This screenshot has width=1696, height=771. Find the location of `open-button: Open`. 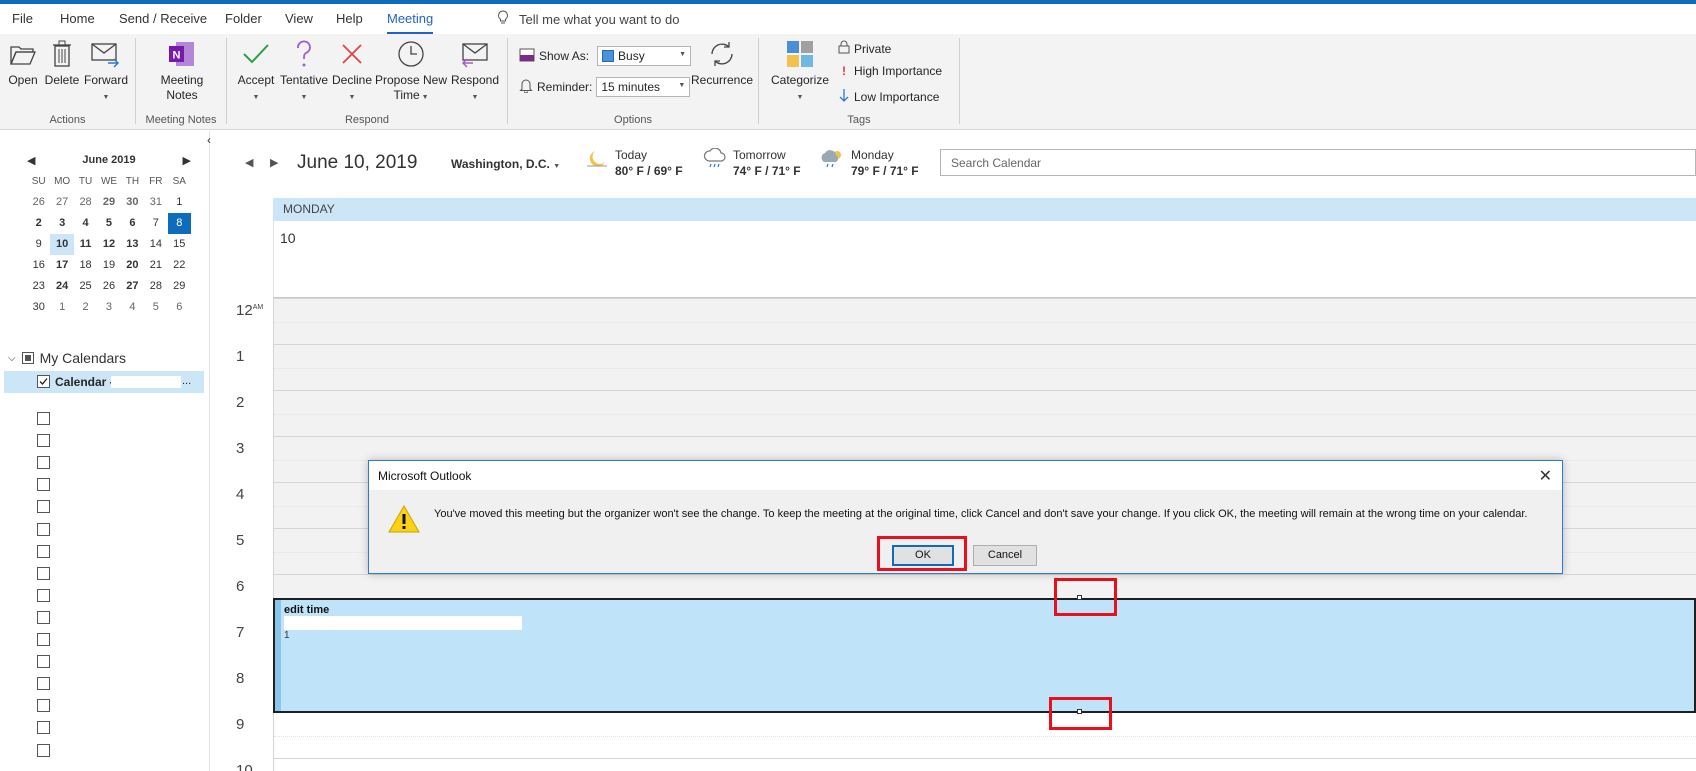

open-button: Open is located at coordinates (23, 63).